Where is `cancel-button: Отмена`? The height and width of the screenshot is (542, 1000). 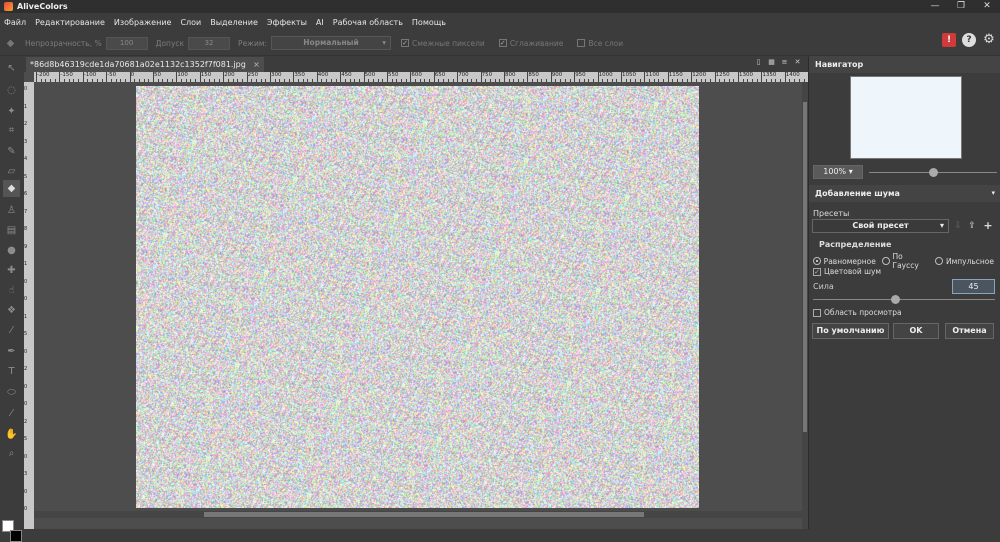 cancel-button: Отмена is located at coordinates (969, 331).